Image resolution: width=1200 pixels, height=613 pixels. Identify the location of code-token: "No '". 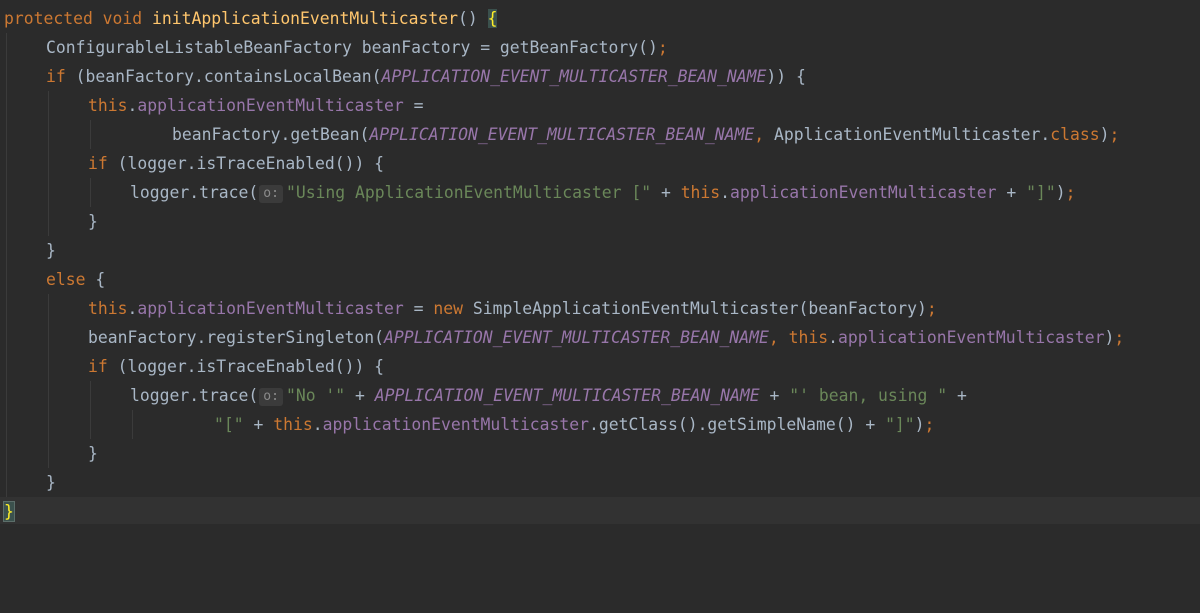
(315, 395).